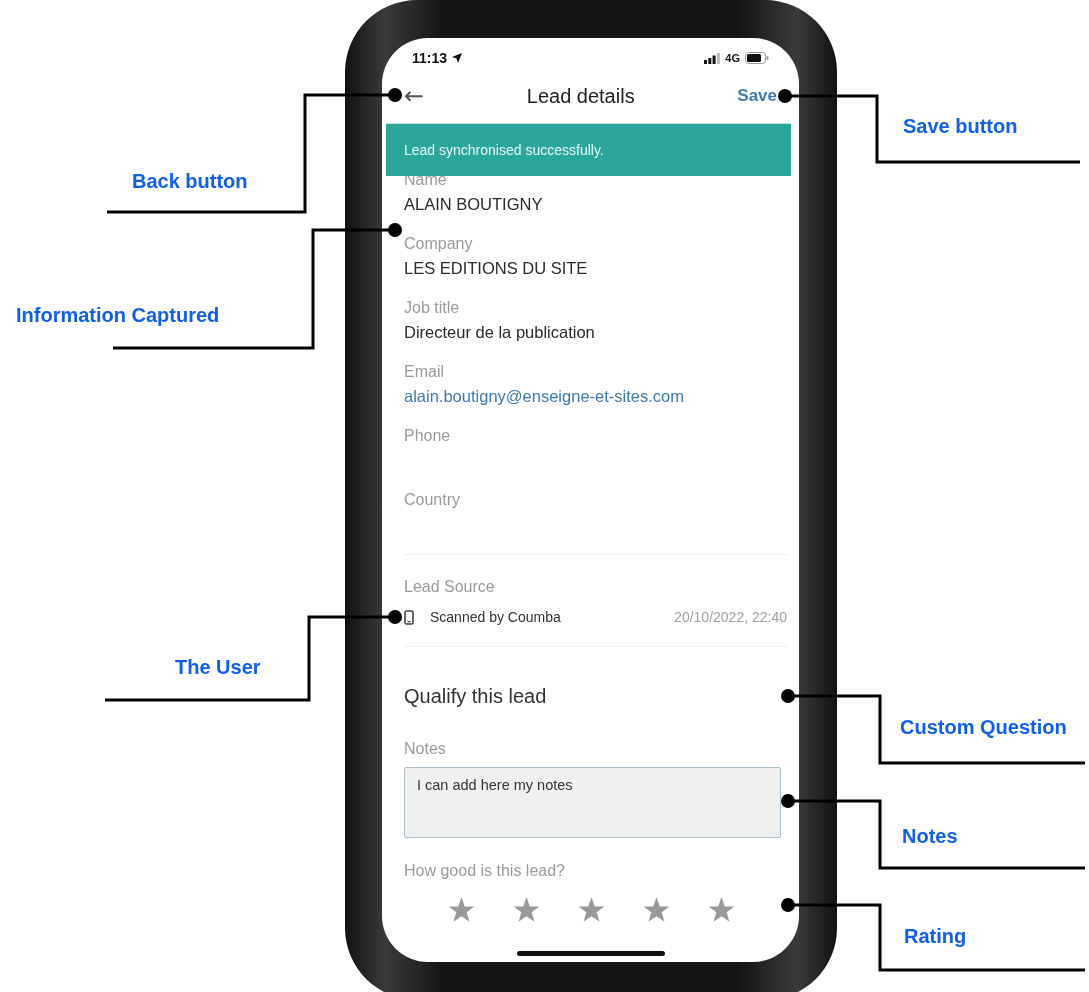 This screenshot has height=992, width=1089. What do you see at coordinates (496, 268) in the screenshot?
I see `field-value: LES EDITIONS DU SITE` at bounding box center [496, 268].